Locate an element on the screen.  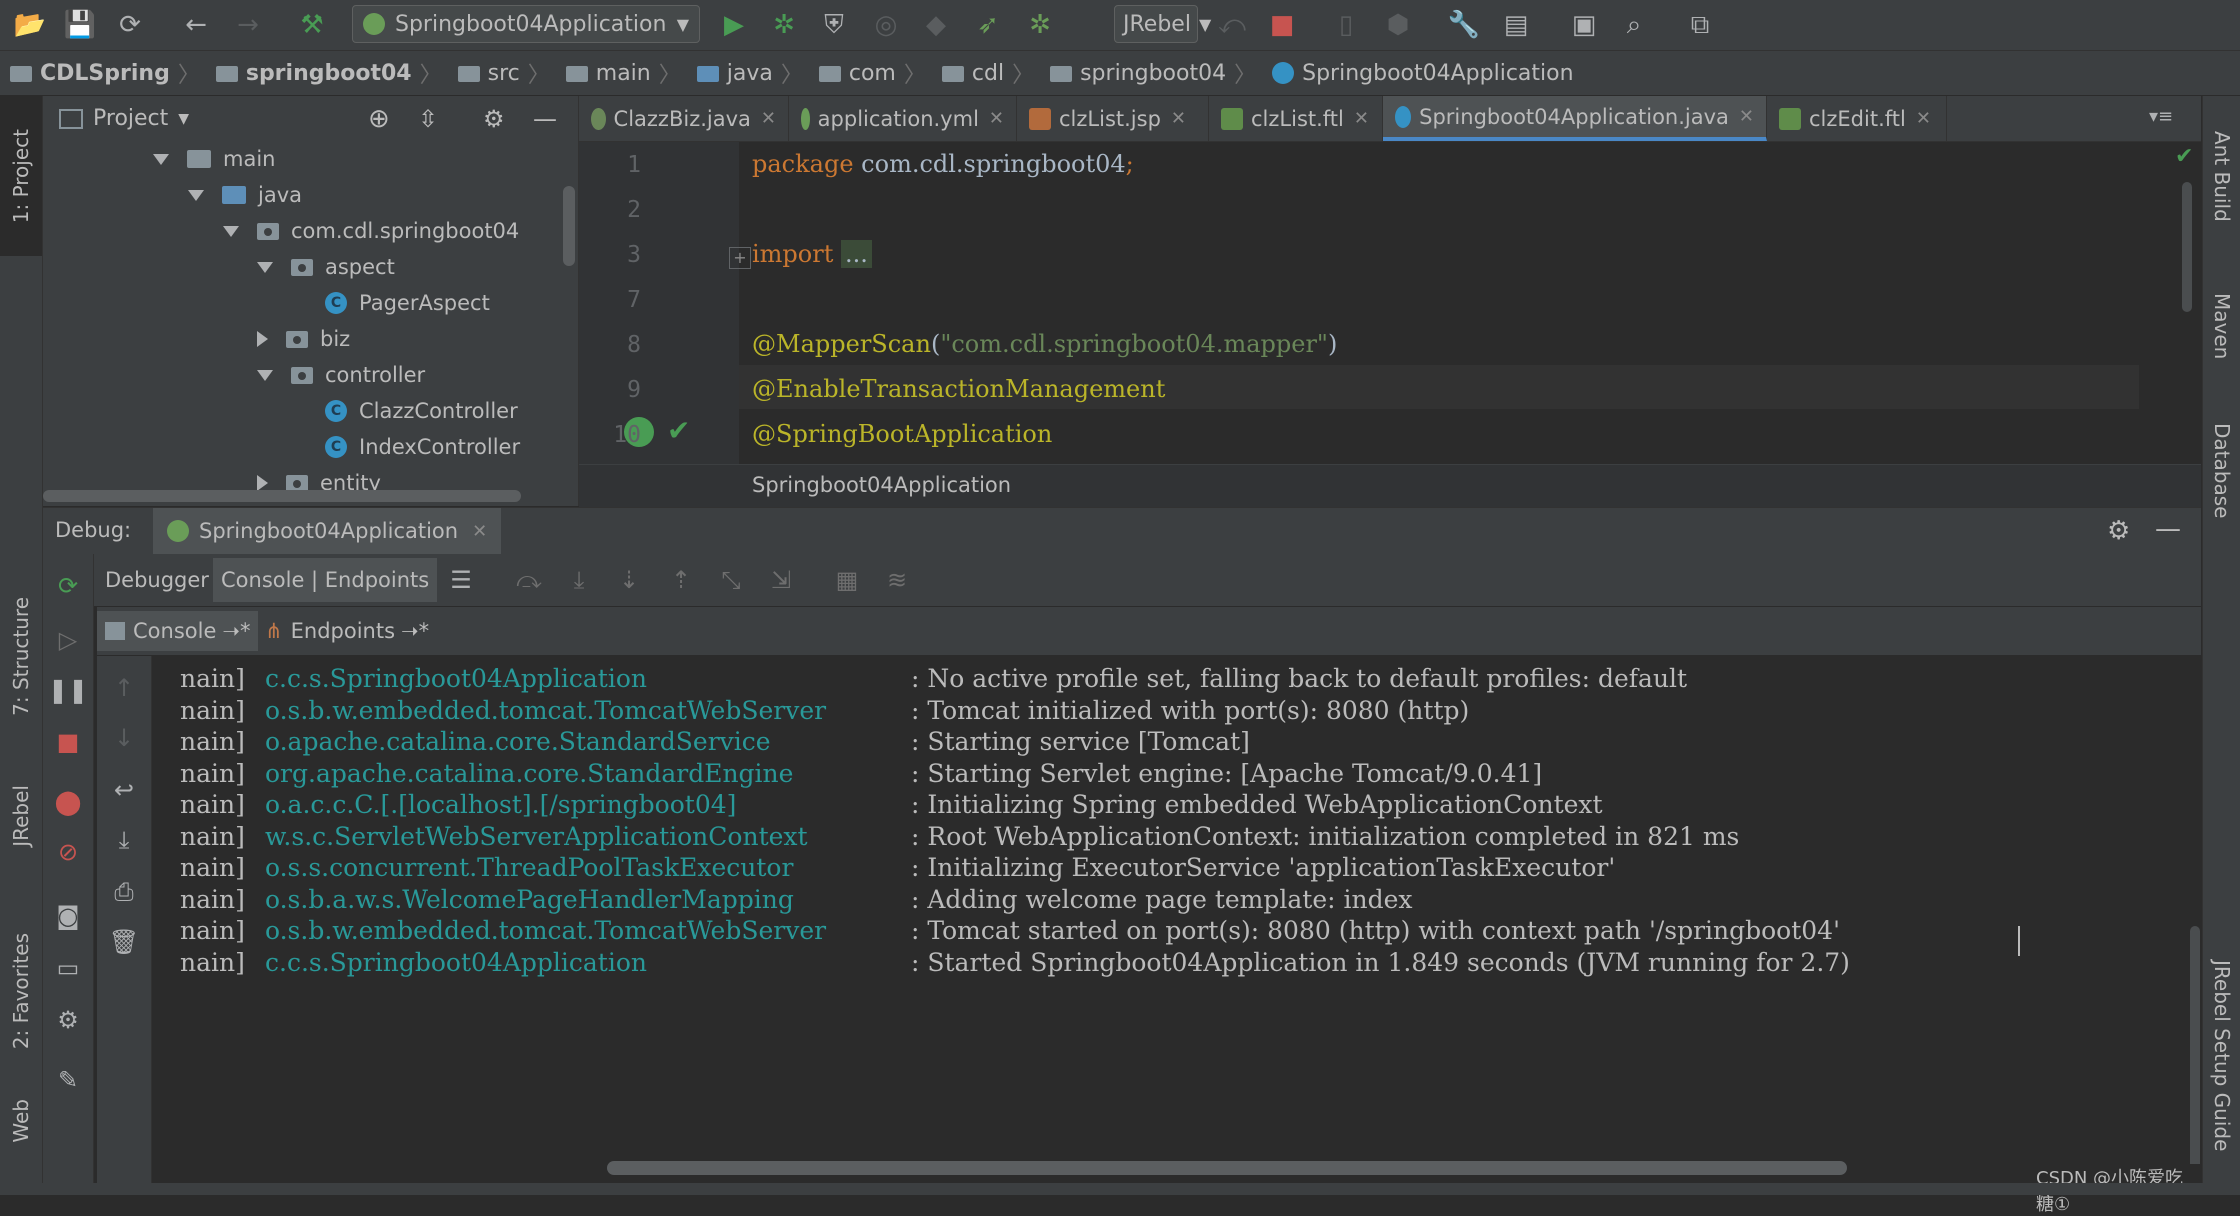
step-out-icon: ⇡ is located at coordinates (681, 580).